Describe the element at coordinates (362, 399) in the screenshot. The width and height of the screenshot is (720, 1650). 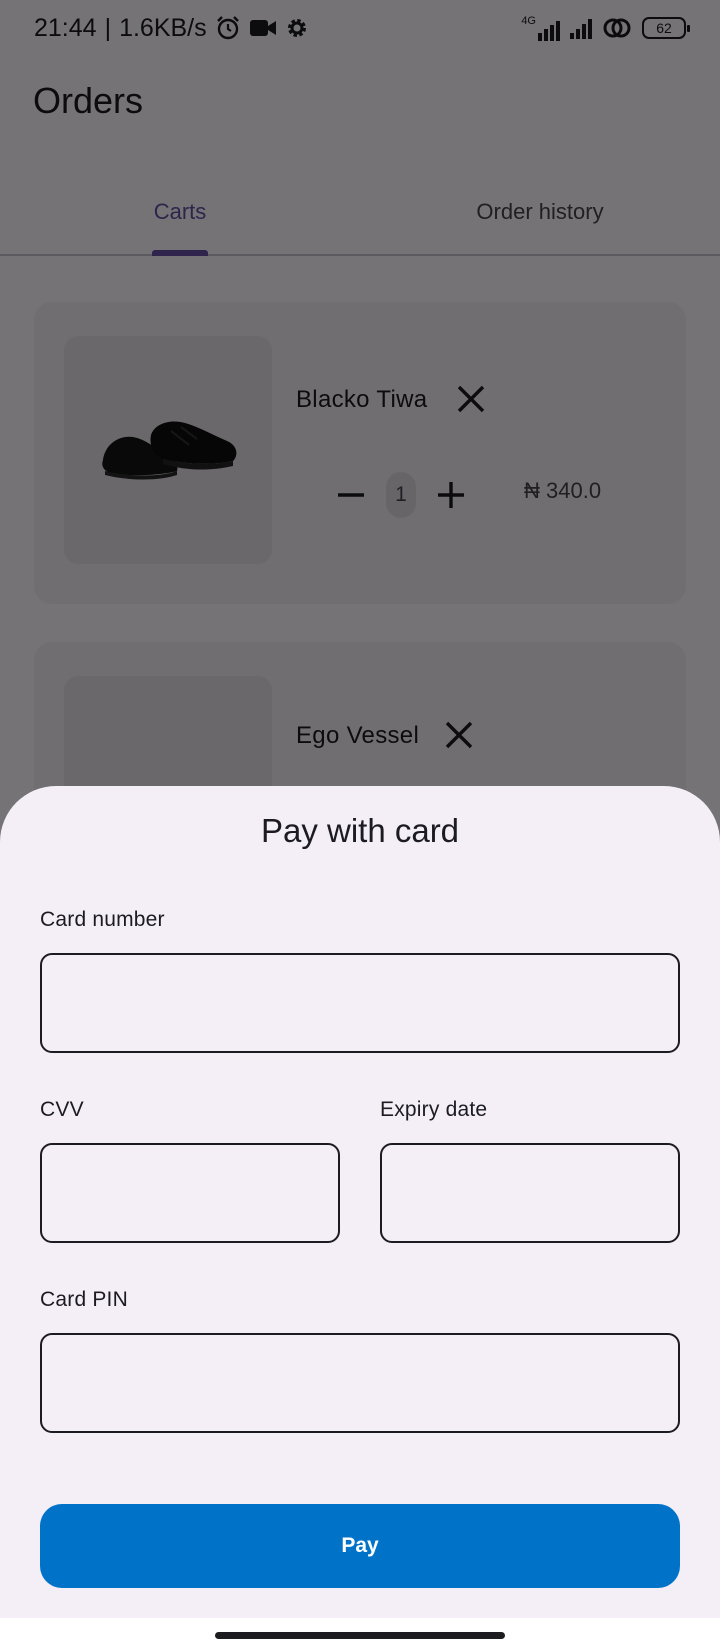
I see `item-name: Blacko Tiwa` at that location.